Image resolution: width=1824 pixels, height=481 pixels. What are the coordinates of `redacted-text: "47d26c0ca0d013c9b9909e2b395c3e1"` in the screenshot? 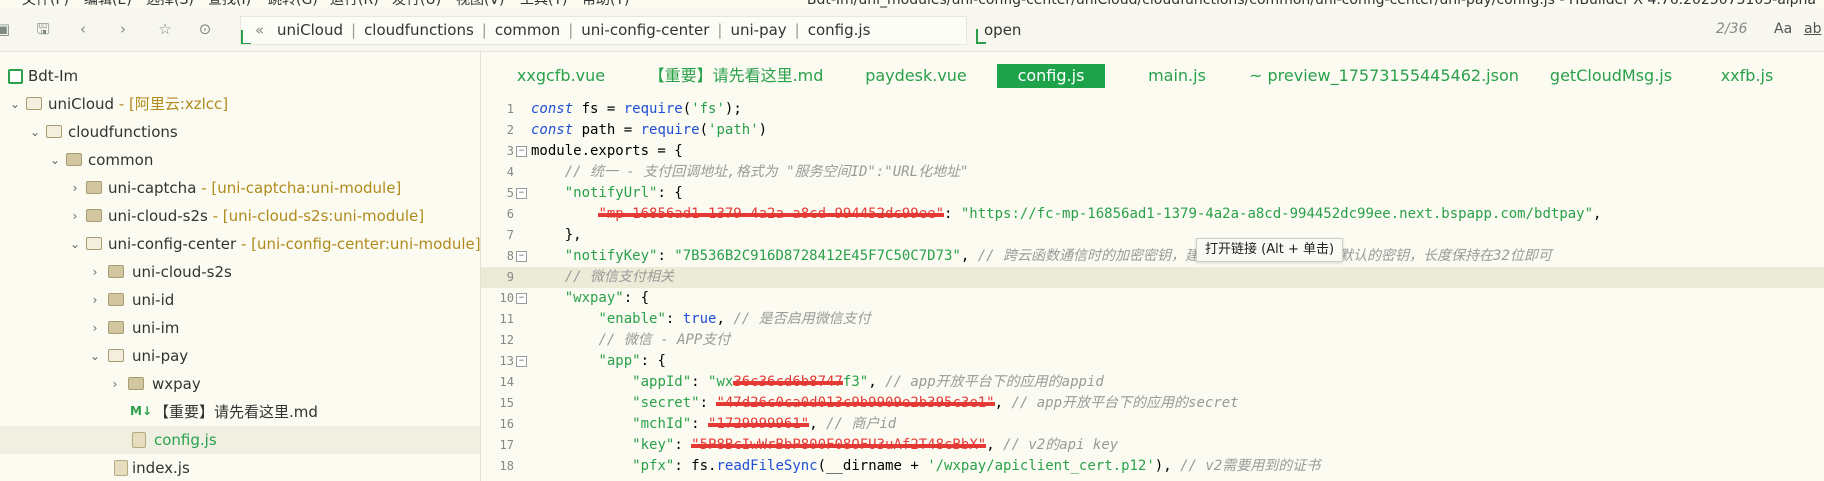 It's located at (855, 403).